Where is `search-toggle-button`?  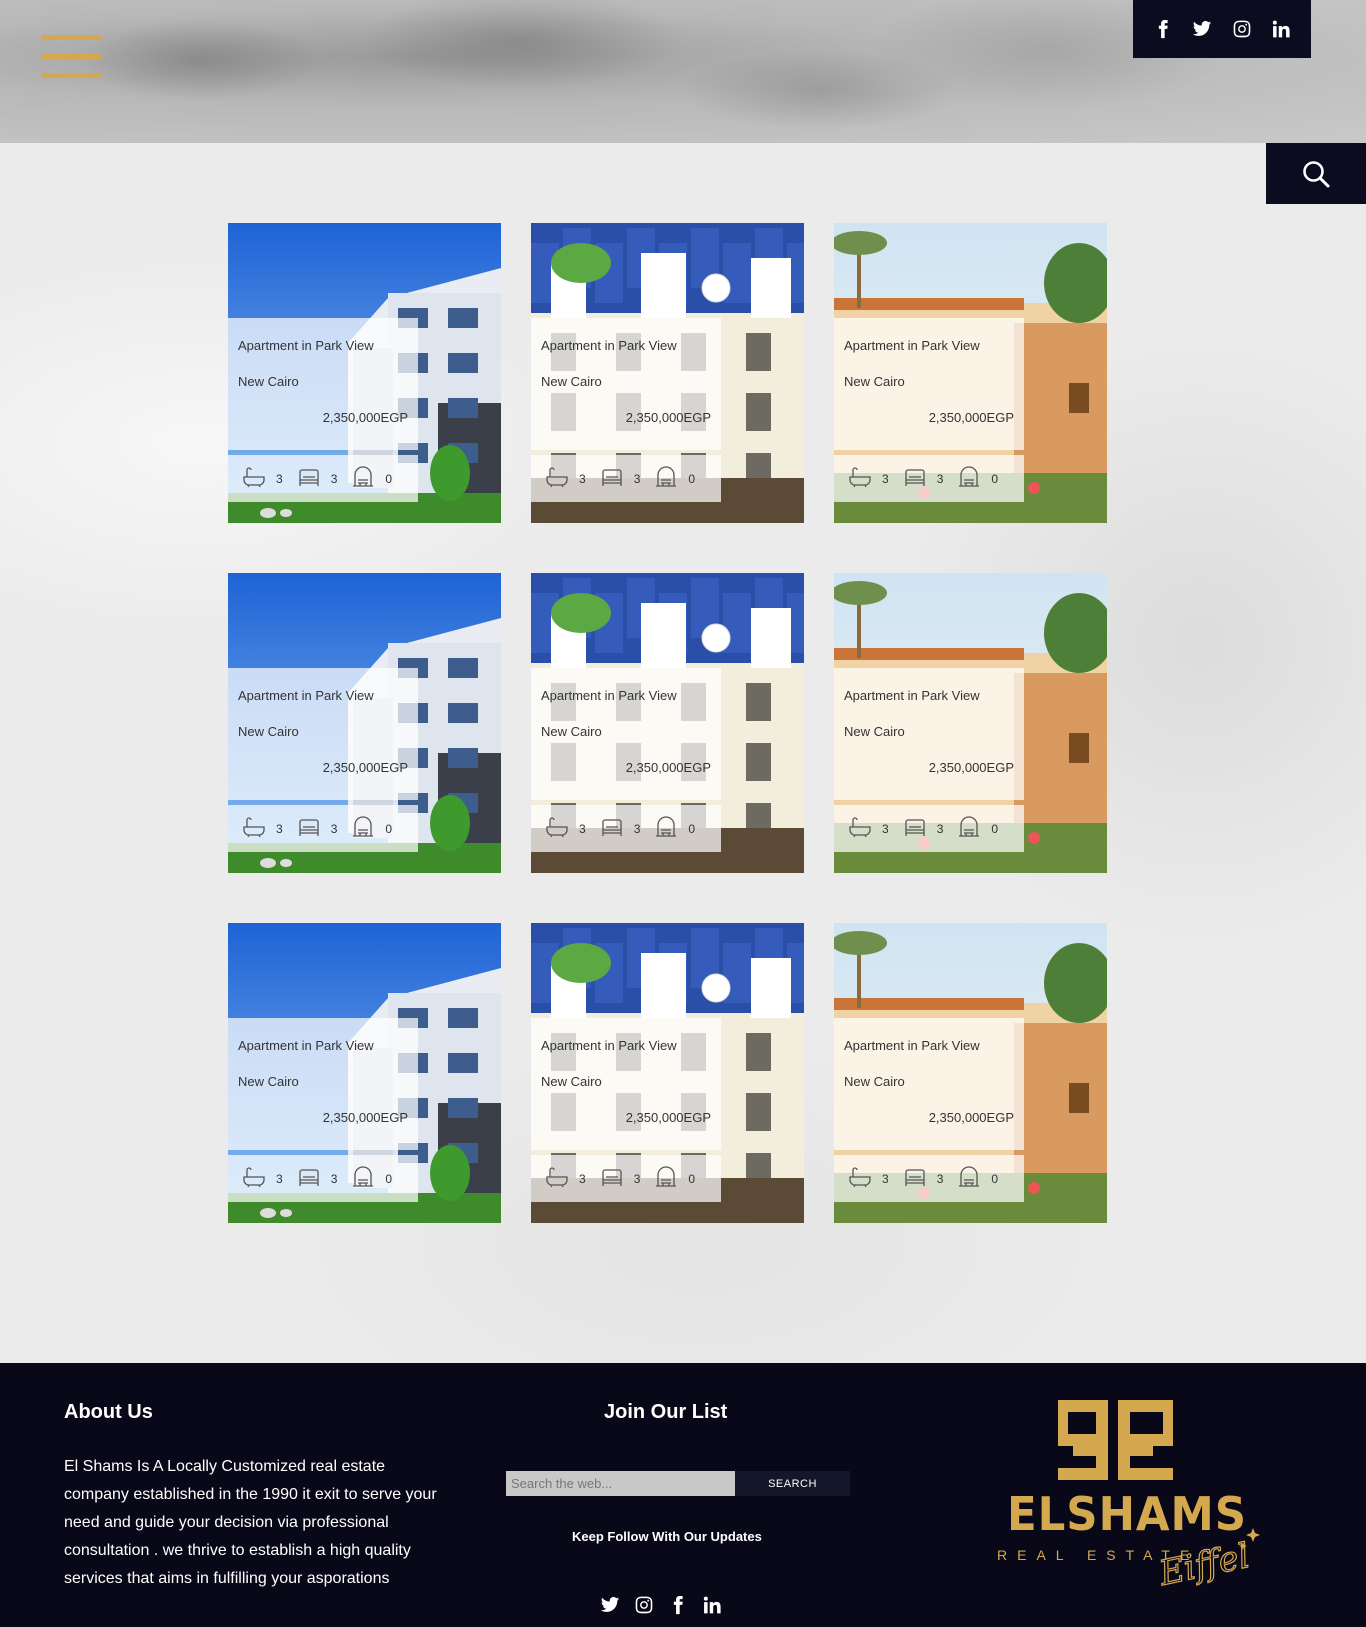
search-toggle-button is located at coordinates (1316, 173).